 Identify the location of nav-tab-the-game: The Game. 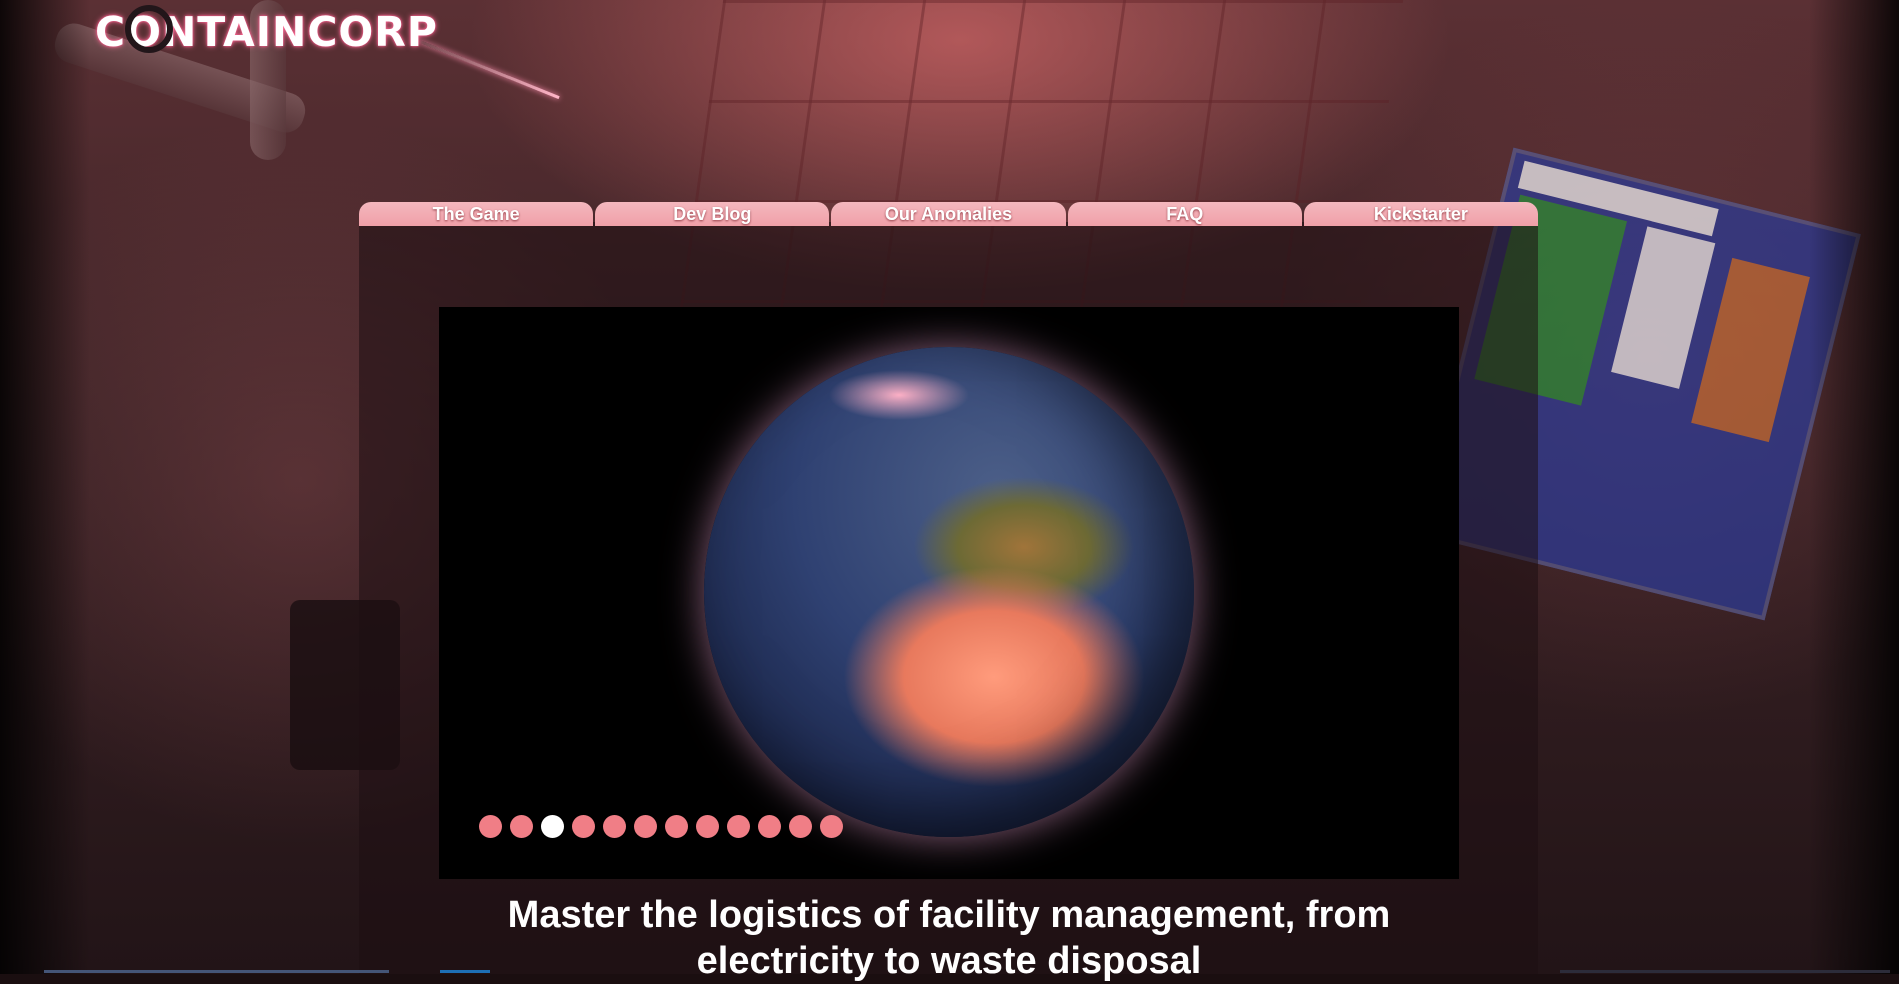
(476, 214).